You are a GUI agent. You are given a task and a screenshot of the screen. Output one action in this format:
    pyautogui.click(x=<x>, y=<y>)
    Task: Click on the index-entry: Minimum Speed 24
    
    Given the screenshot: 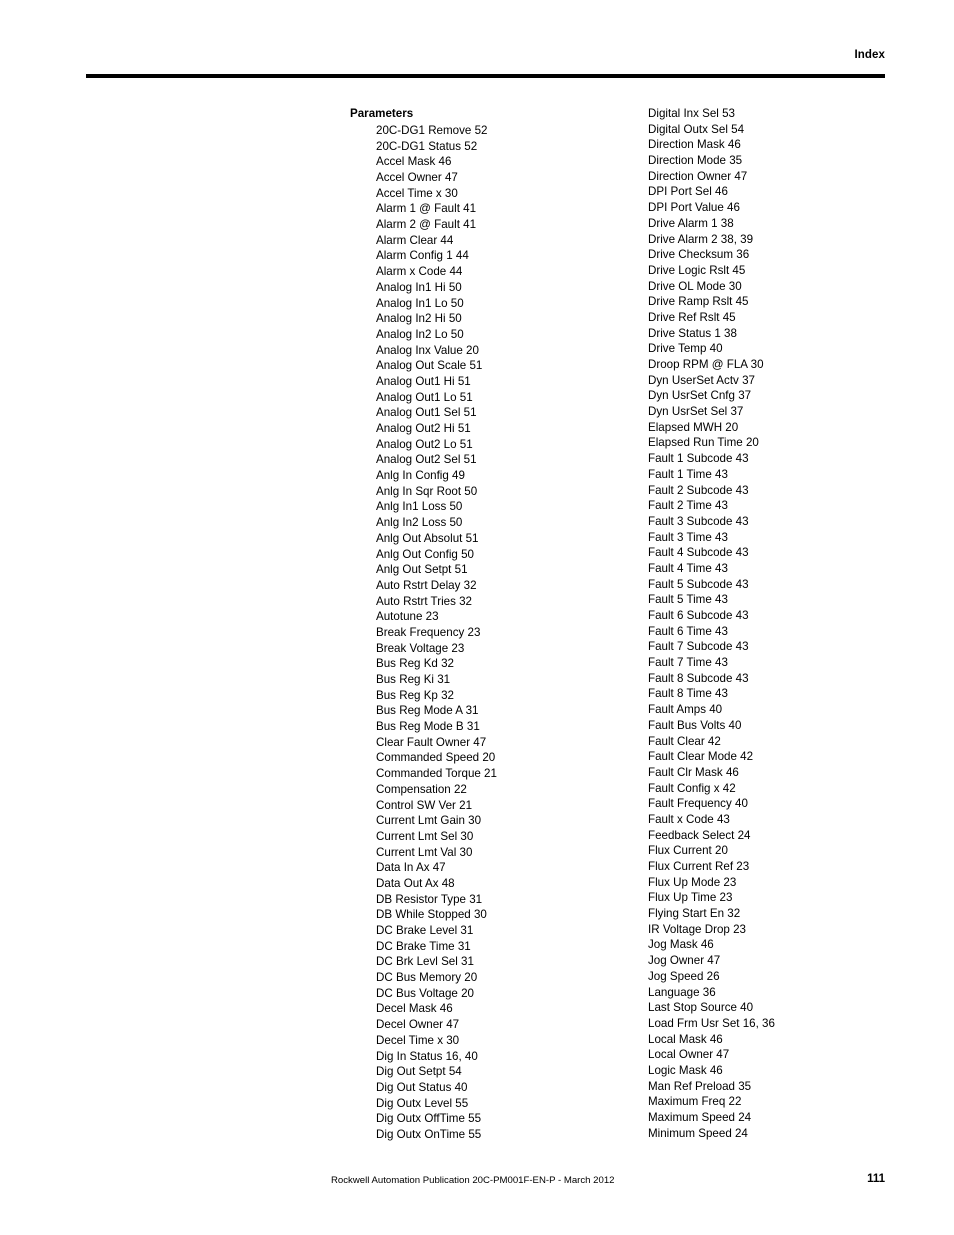 What is the action you would take?
    pyautogui.click(x=698, y=1133)
    